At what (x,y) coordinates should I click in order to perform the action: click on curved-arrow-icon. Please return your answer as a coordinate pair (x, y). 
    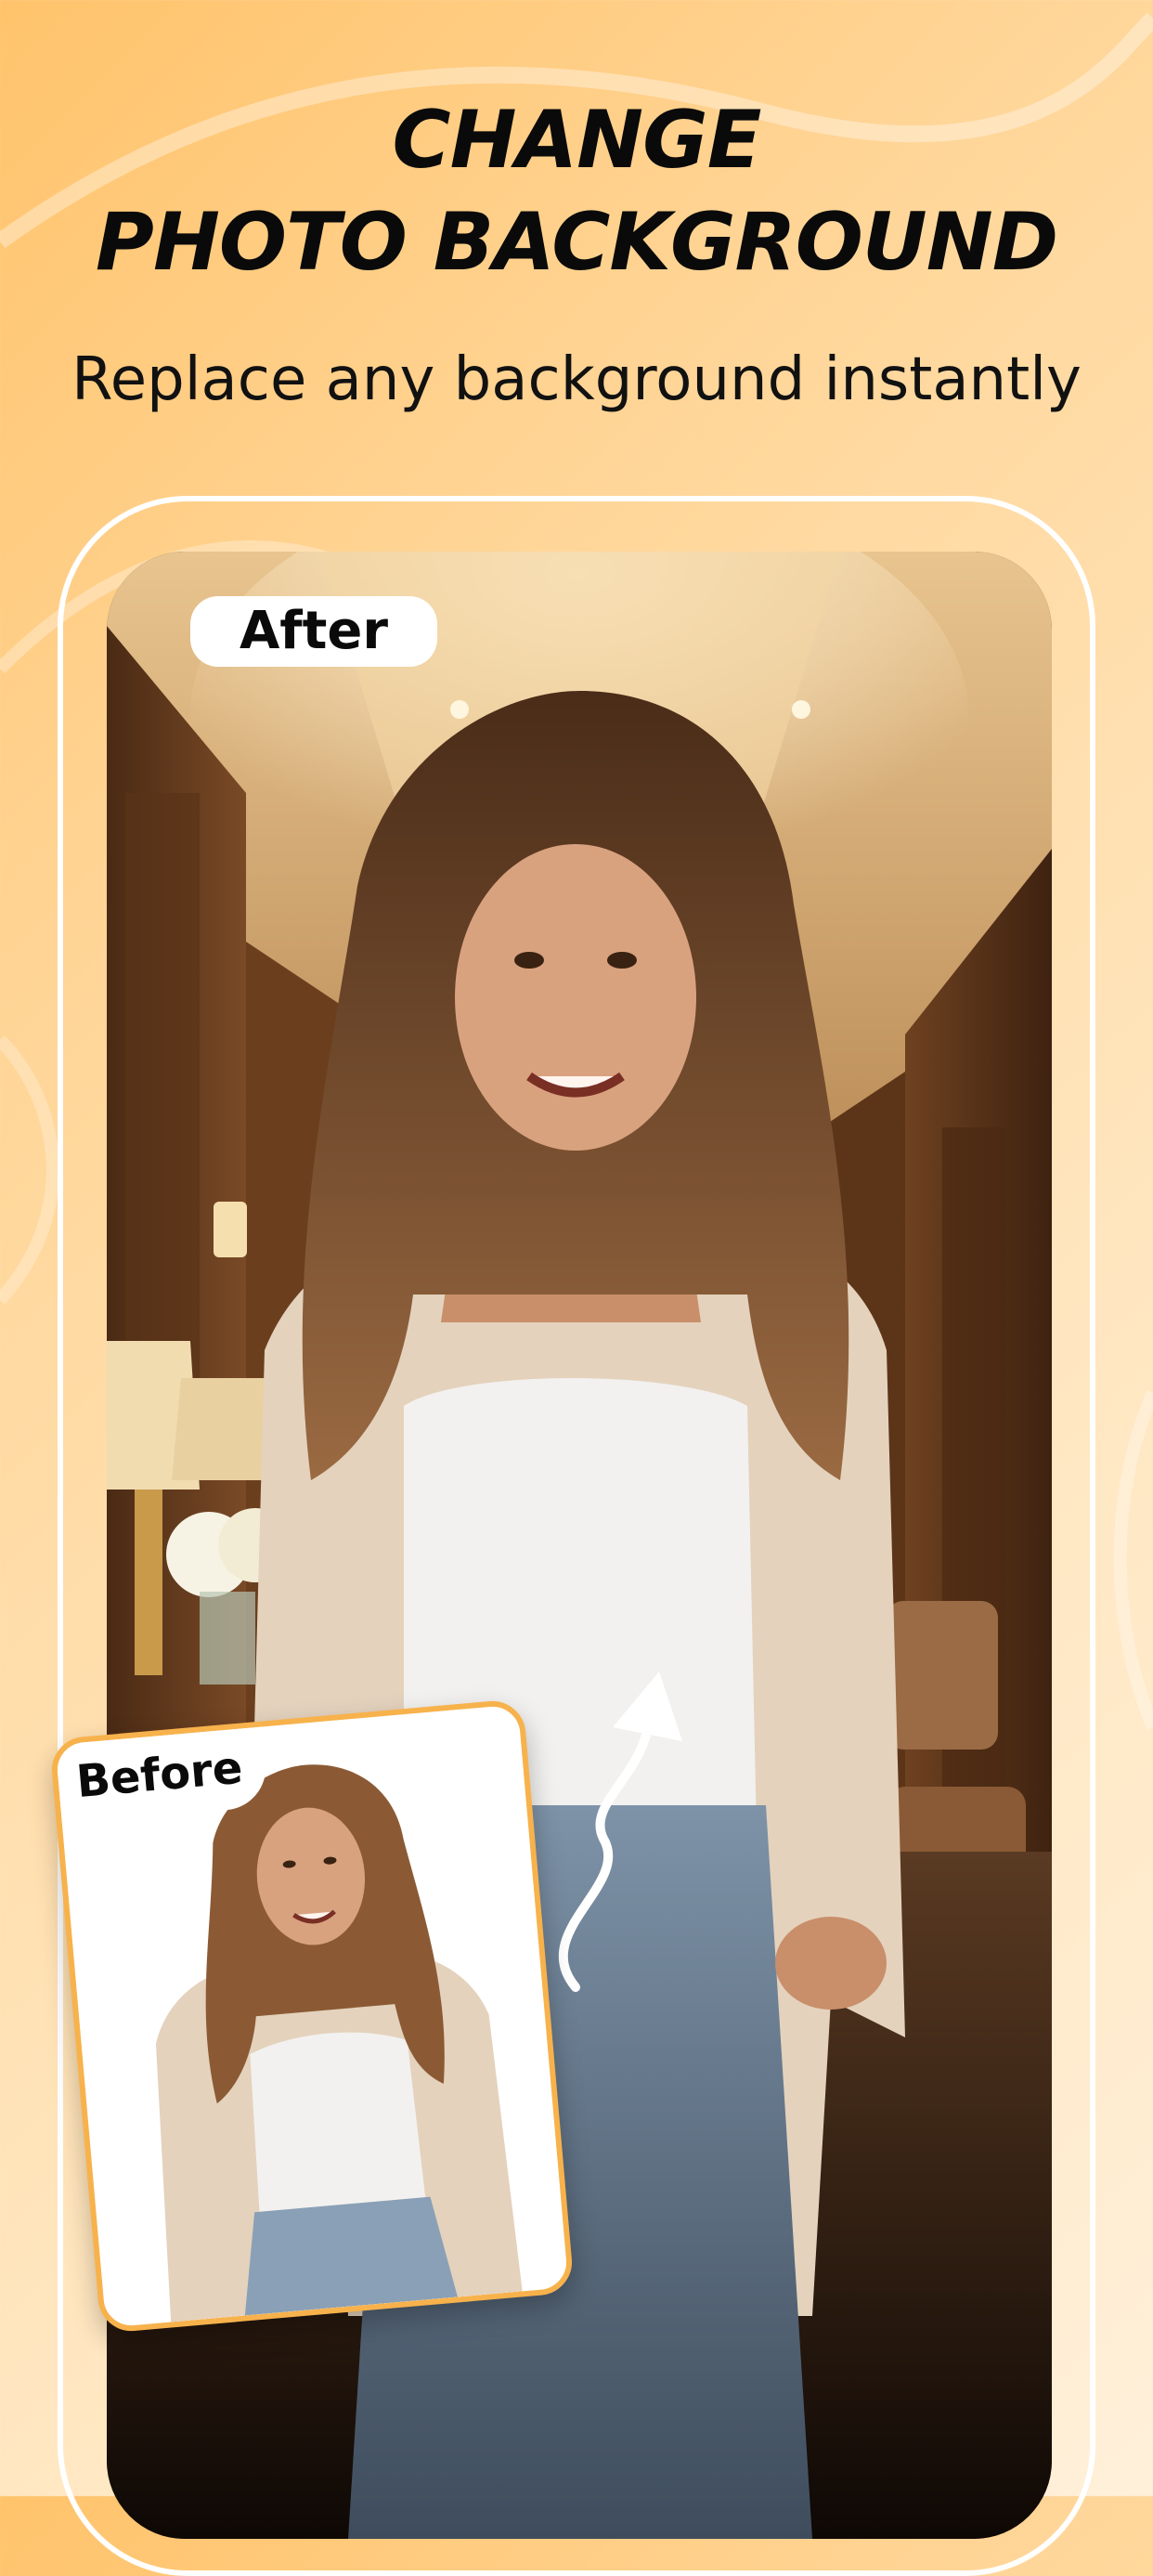
    Looking at the image, I should click on (620, 1832).